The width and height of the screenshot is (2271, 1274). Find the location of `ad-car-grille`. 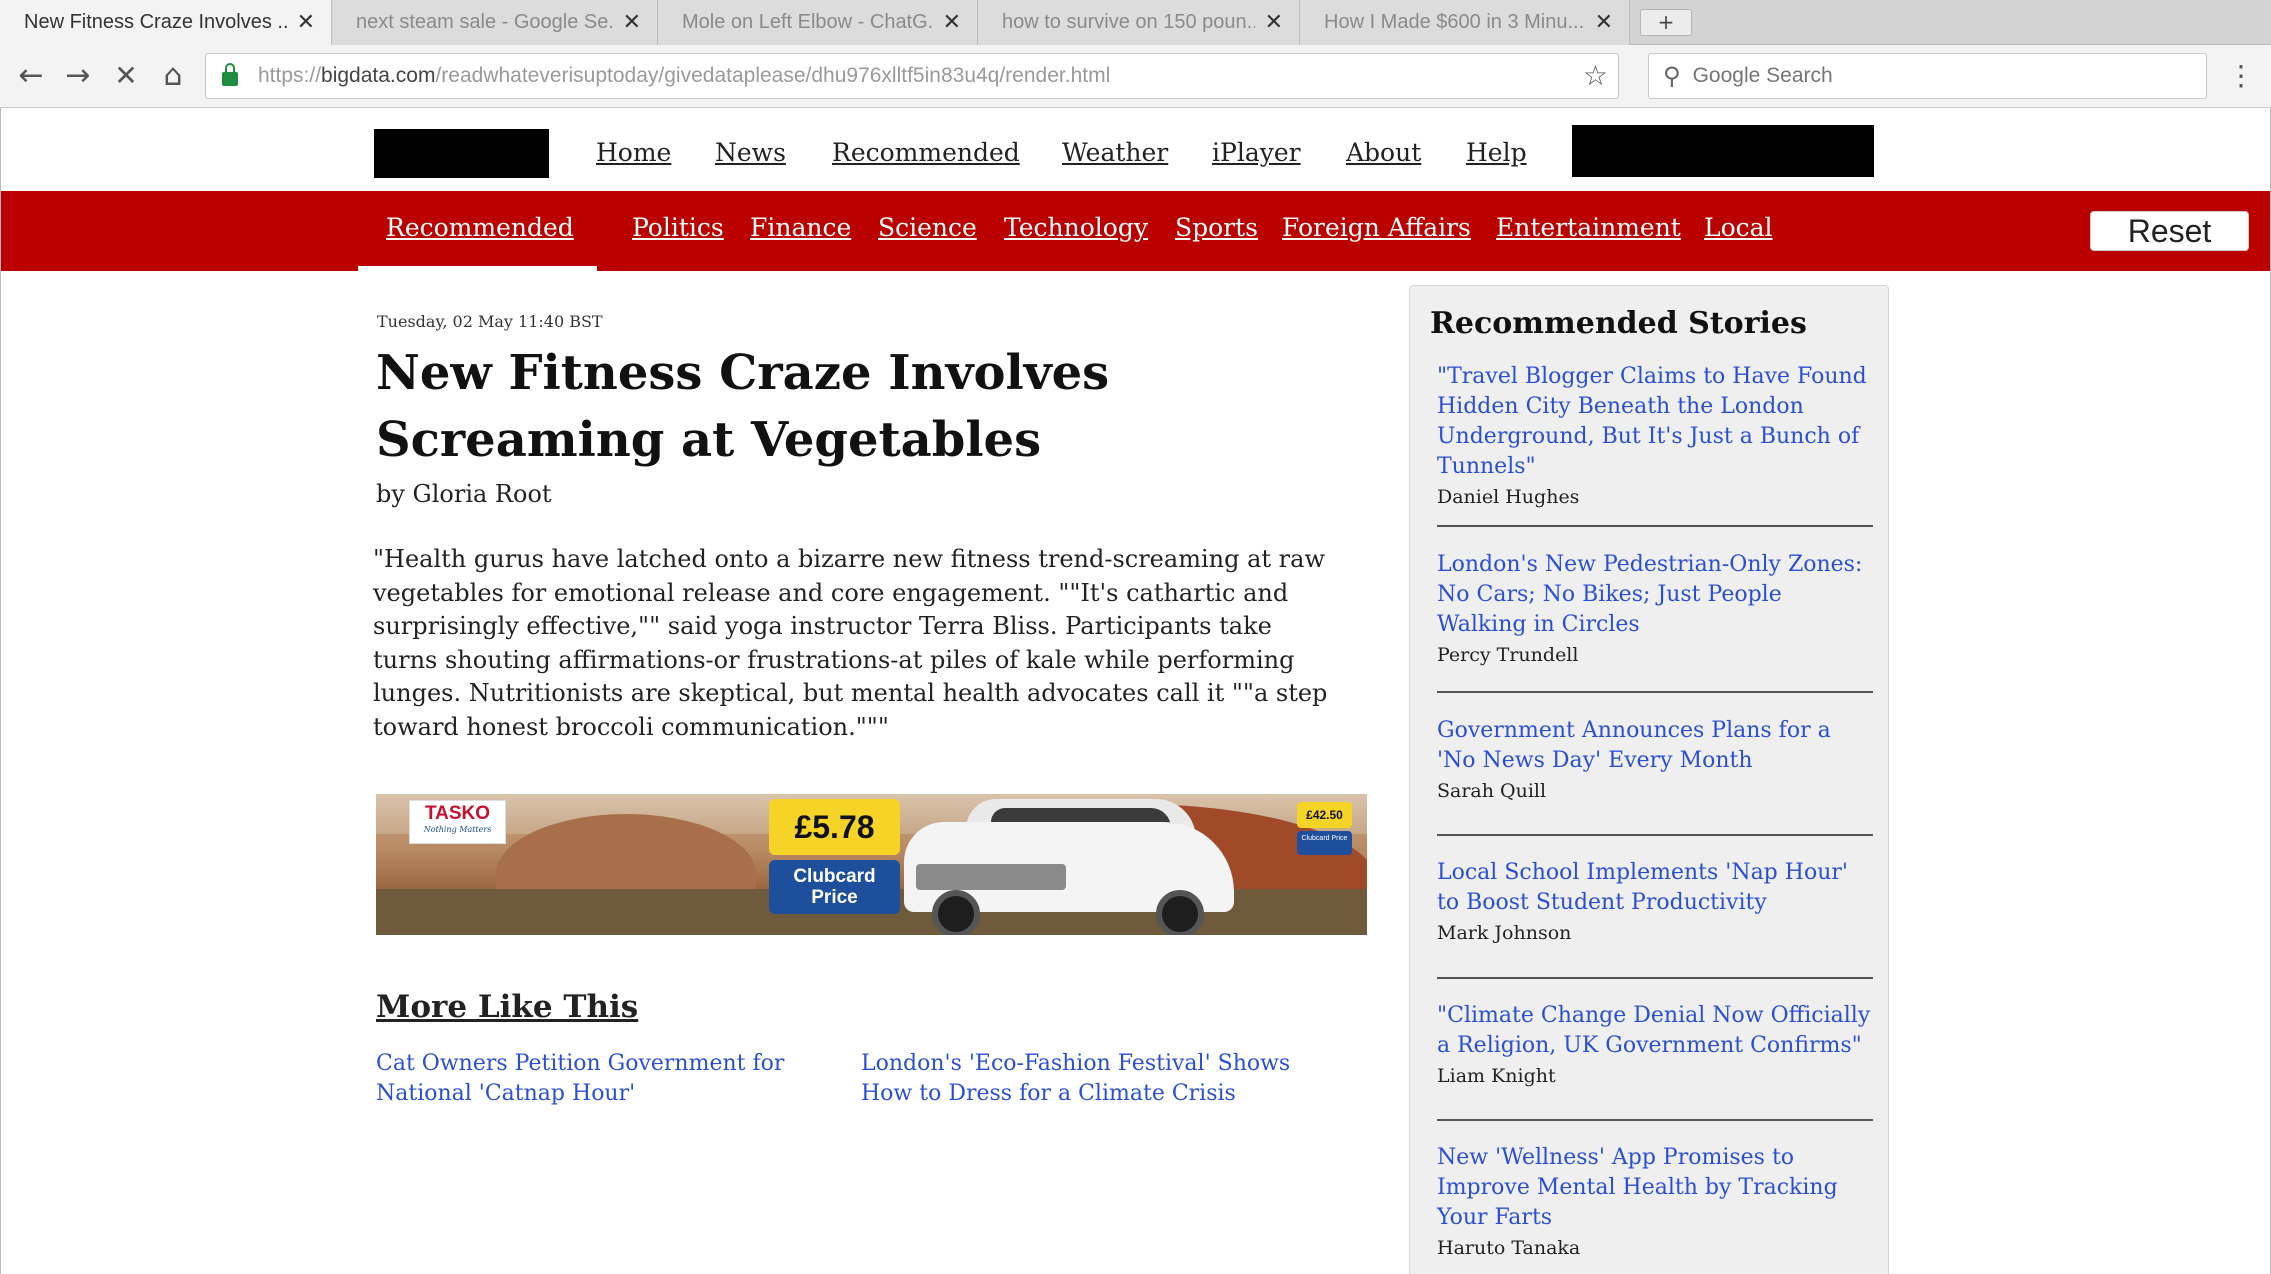

ad-car-grille is located at coordinates (991, 877).